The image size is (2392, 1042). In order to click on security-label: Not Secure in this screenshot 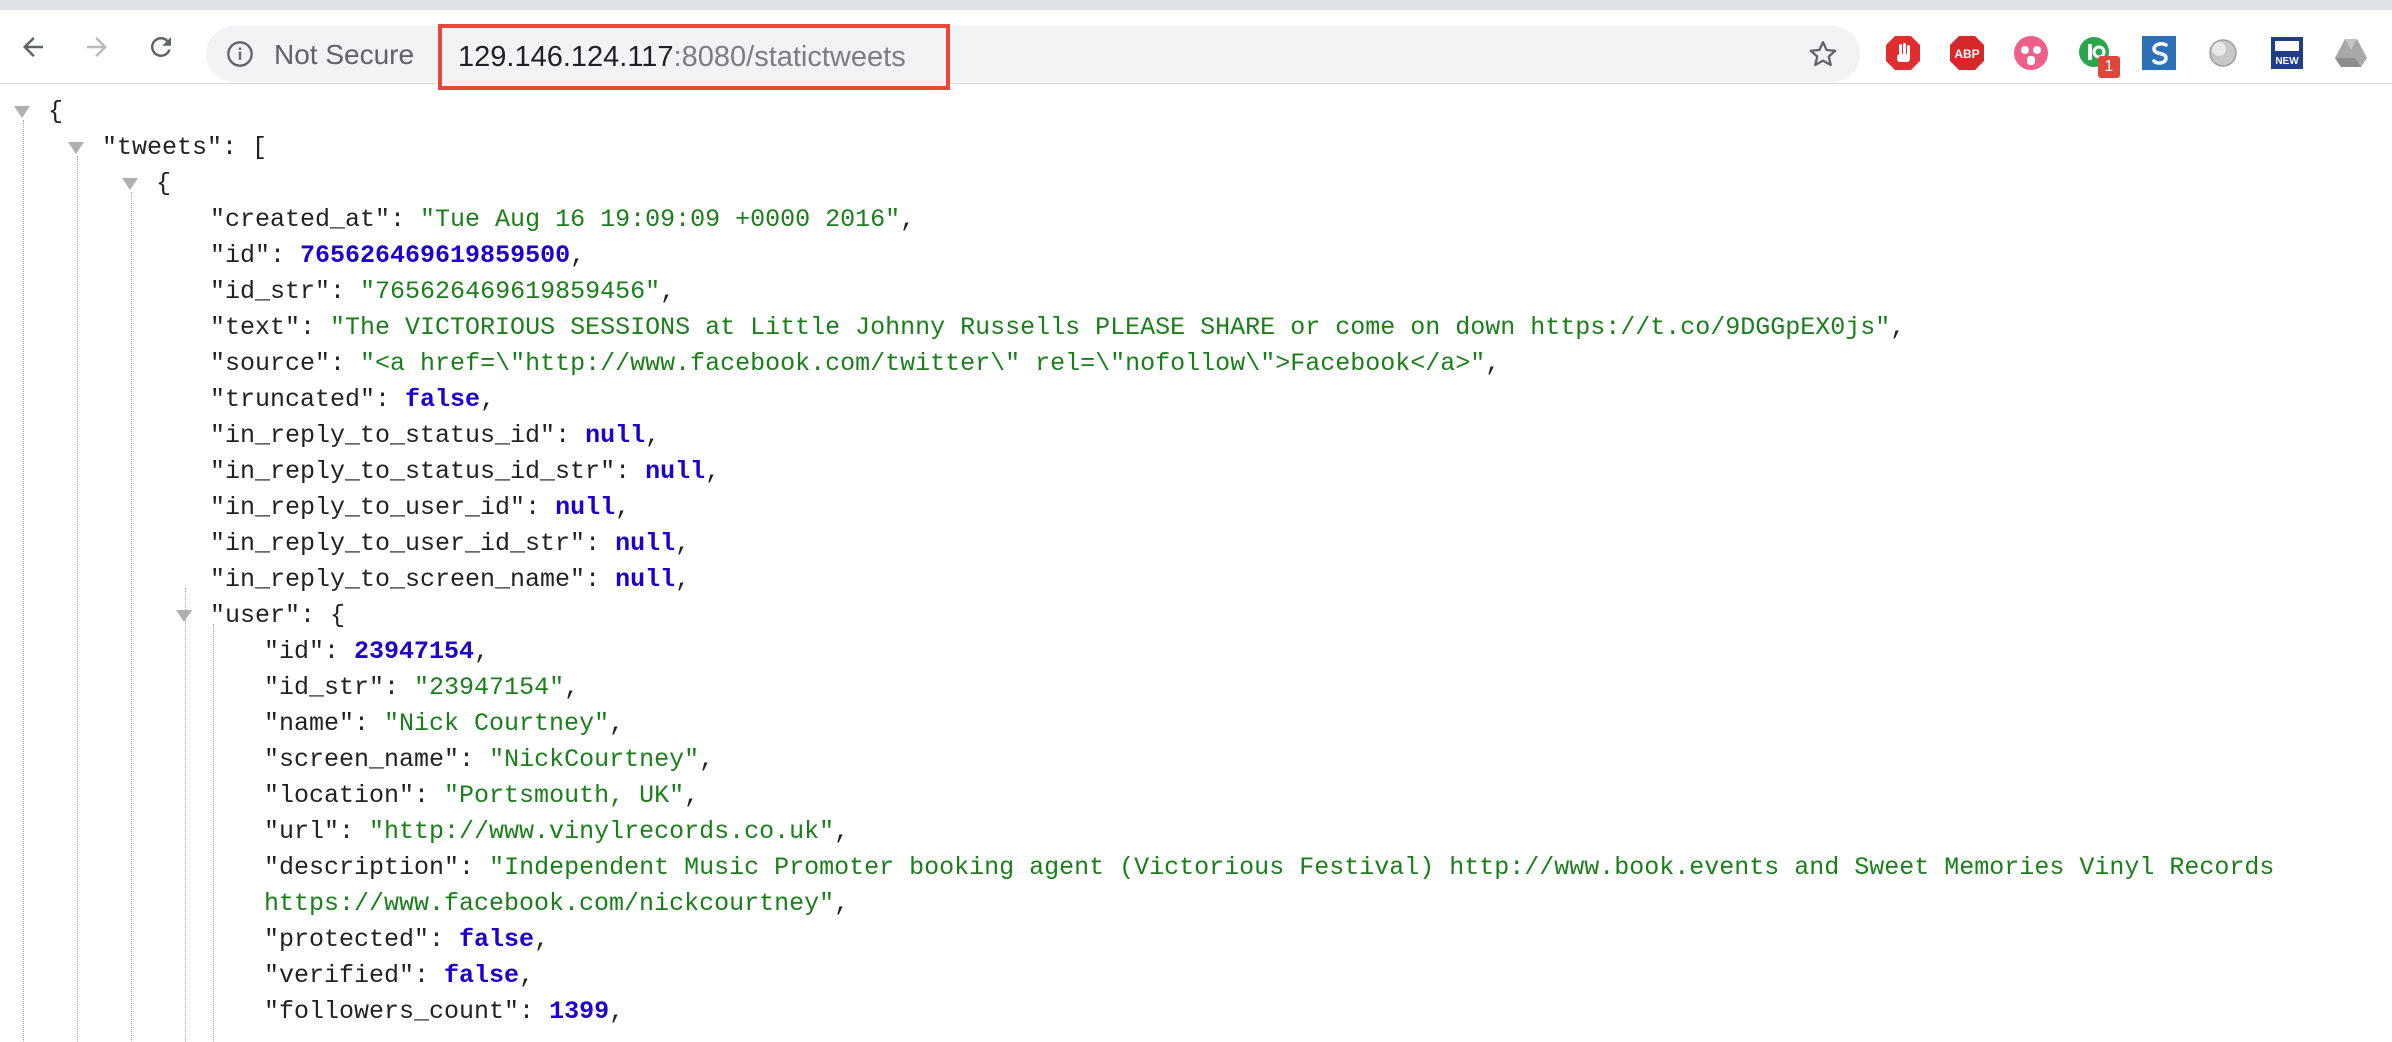, I will do `click(344, 55)`.